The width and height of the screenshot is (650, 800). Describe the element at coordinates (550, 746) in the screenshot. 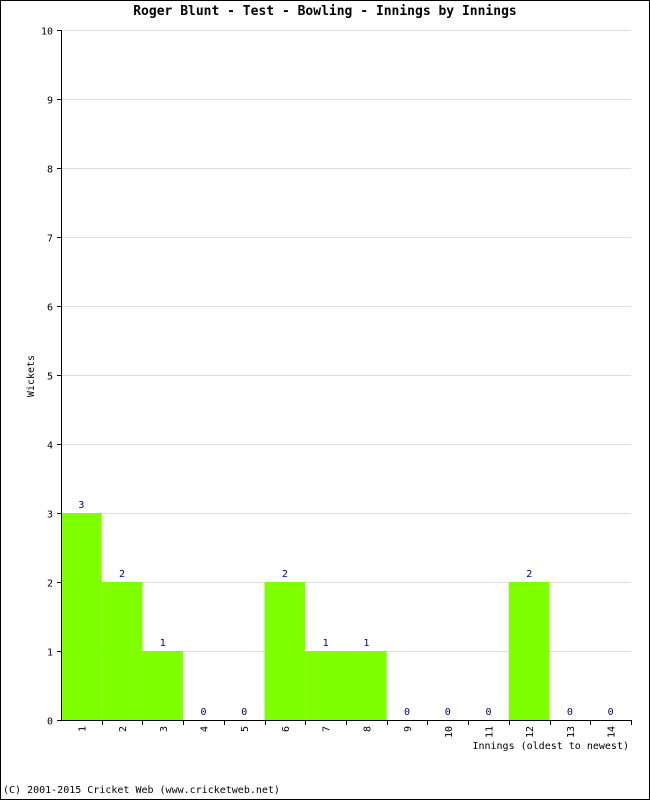

I see `x-axis-label: Innings (oldest to newest)` at that location.